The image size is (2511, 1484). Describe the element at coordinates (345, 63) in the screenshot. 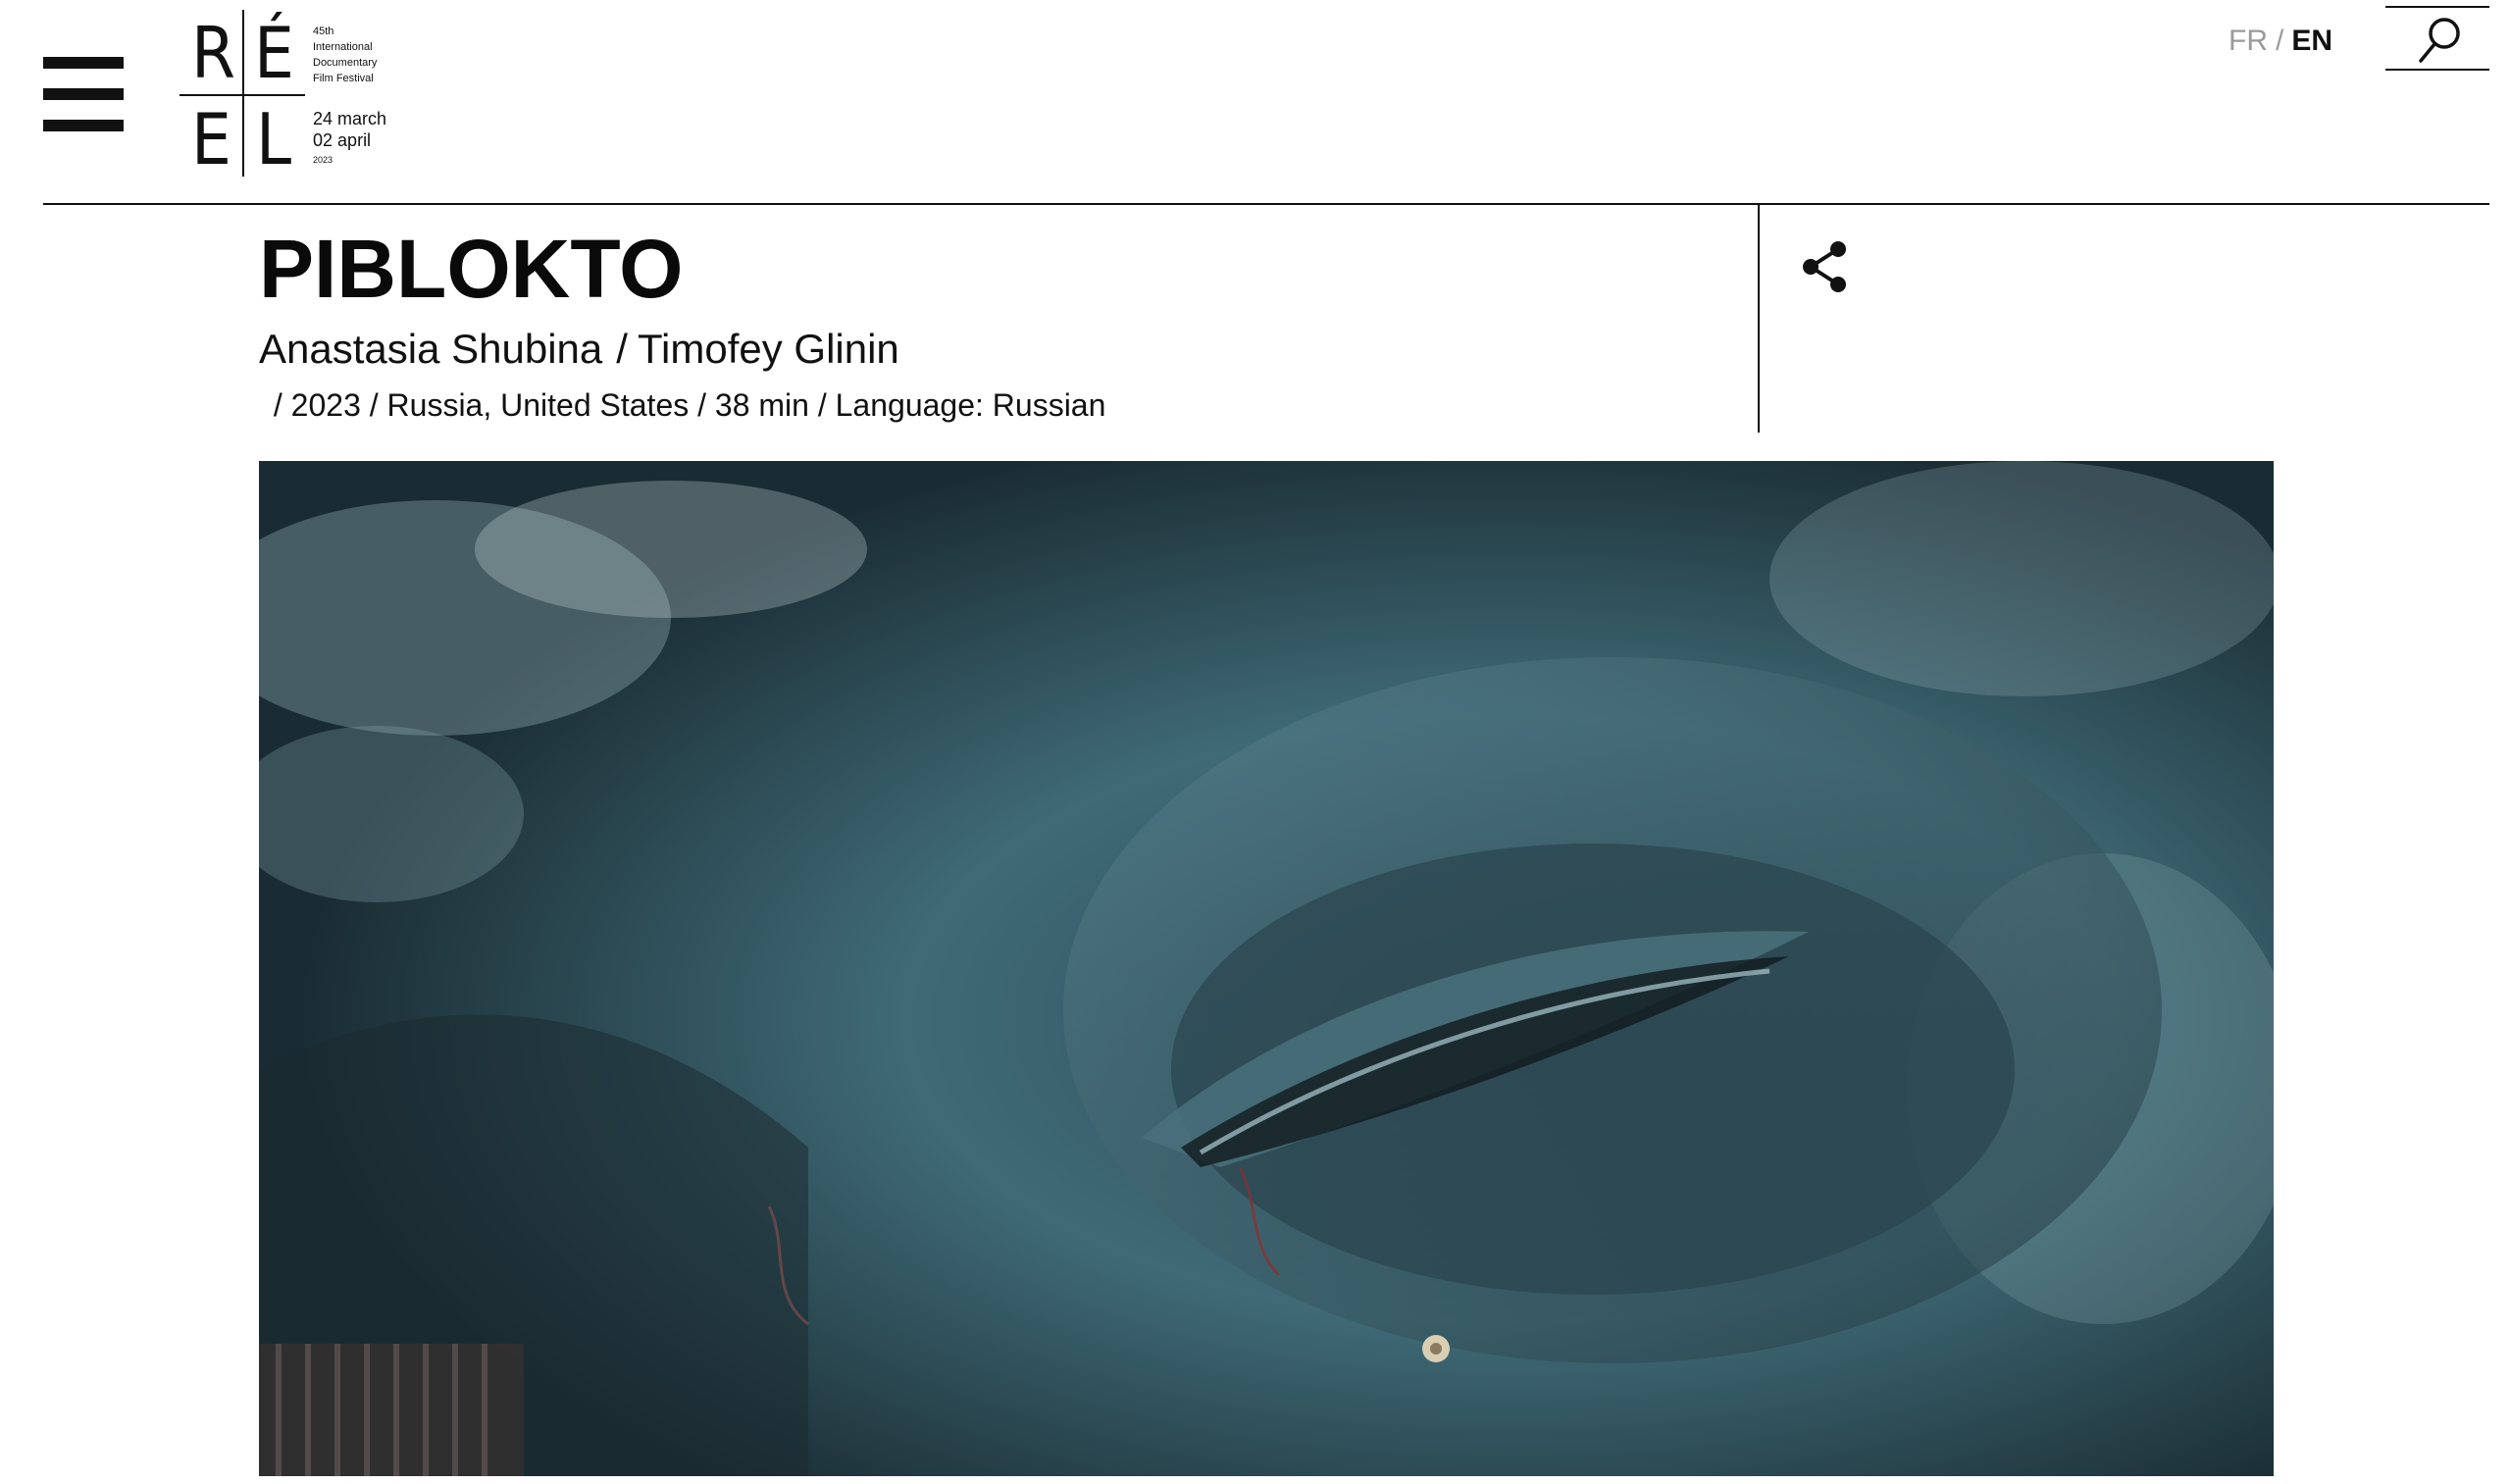

I see `logo-subtitle-line: Documentary` at that location.